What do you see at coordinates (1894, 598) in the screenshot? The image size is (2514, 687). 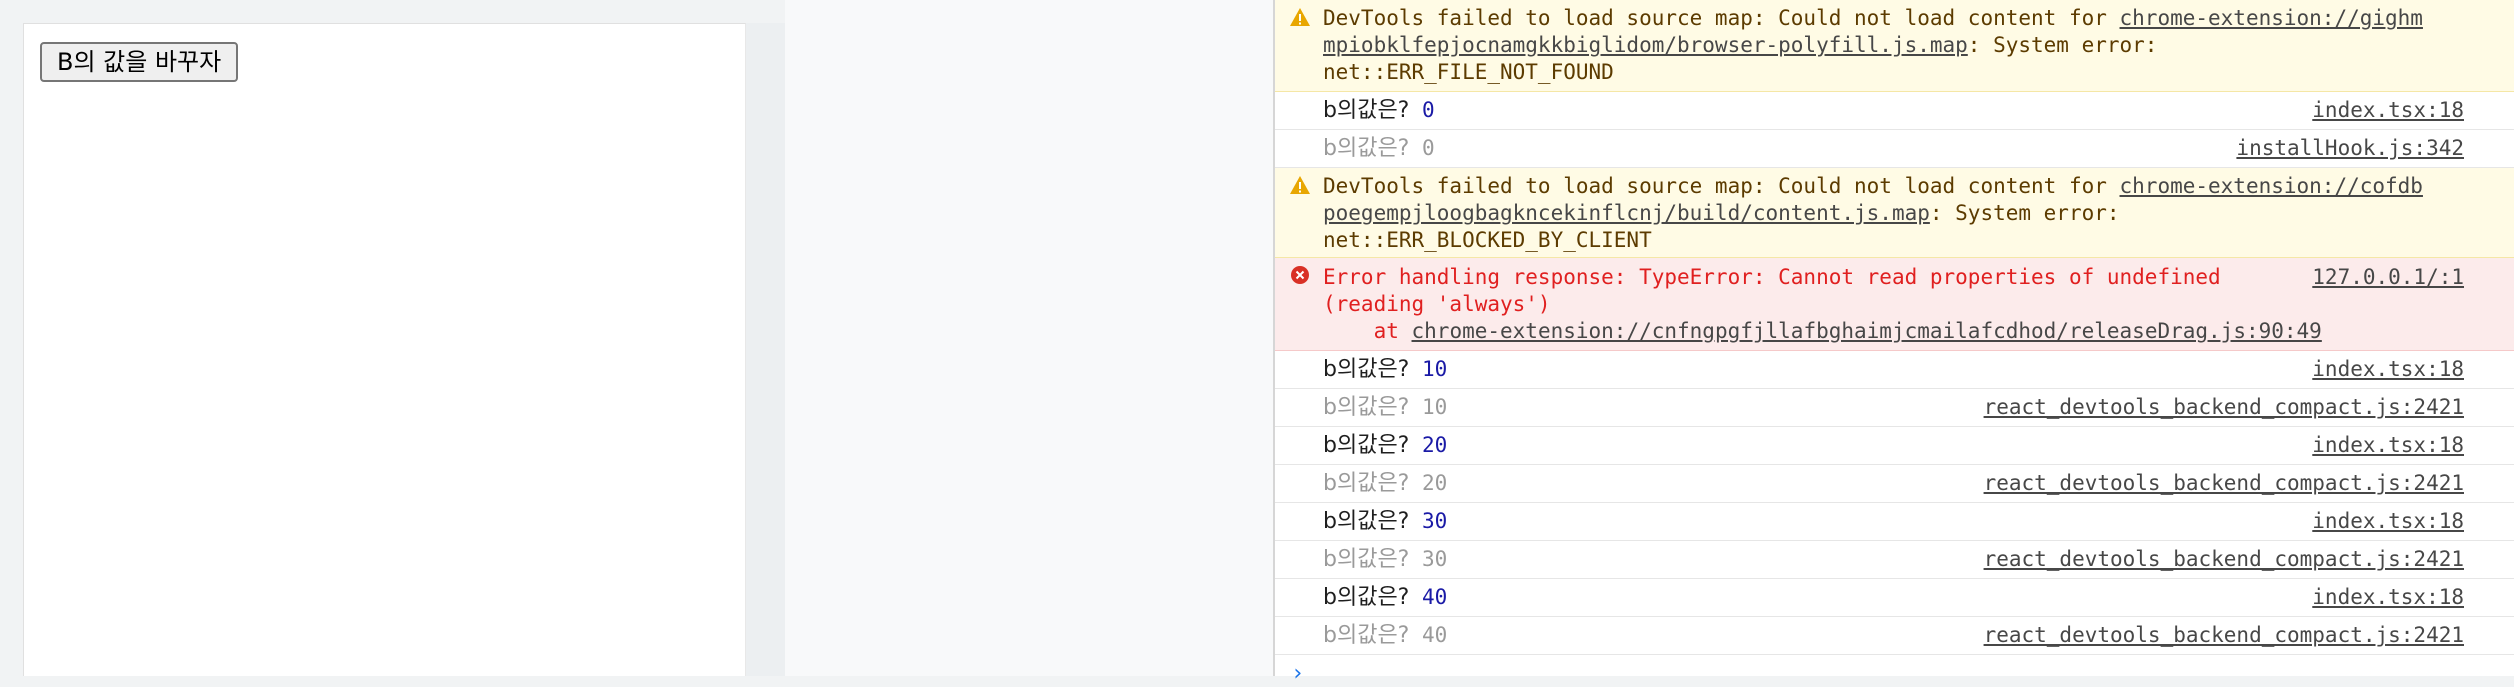 I see `console-log-row: b의값은? 40 index.tsx:18` at bounding box center [1894, 598].